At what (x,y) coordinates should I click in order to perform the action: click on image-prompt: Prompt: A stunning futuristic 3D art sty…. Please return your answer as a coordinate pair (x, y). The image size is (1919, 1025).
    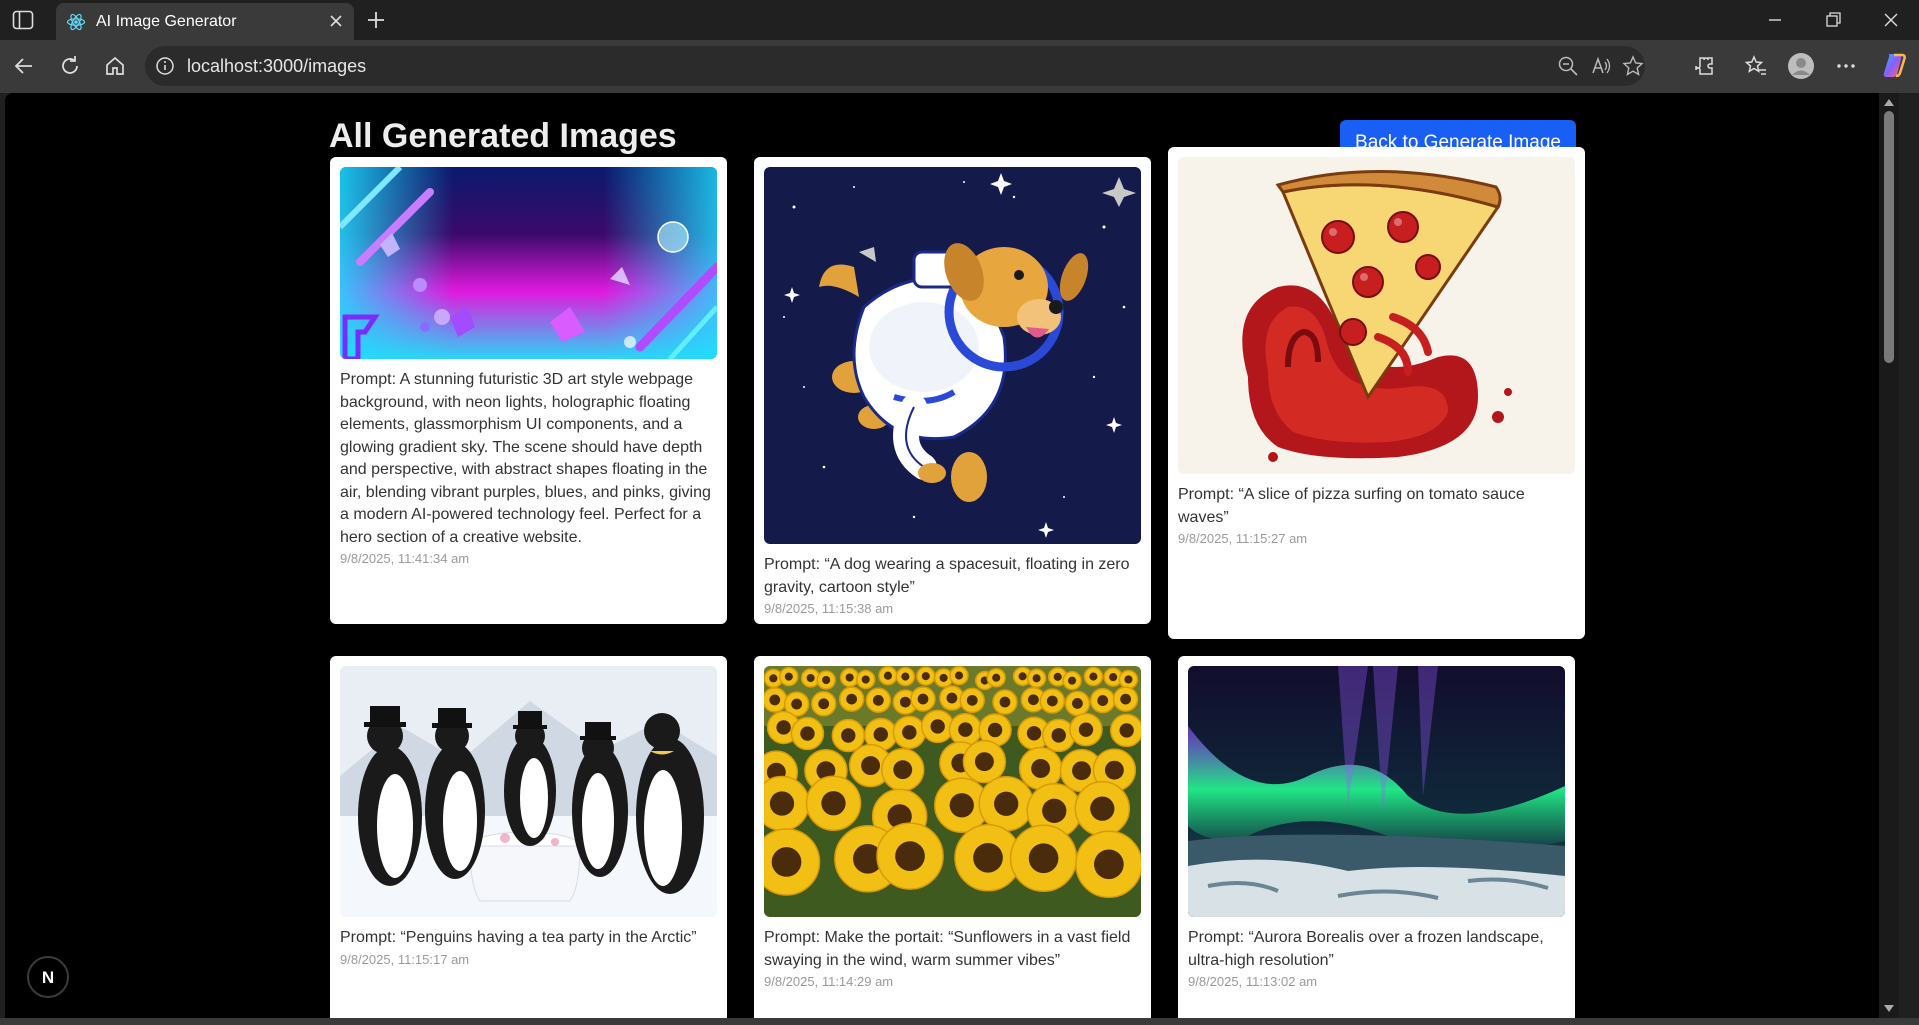
    Looking at the image, I should click on (525, 458).